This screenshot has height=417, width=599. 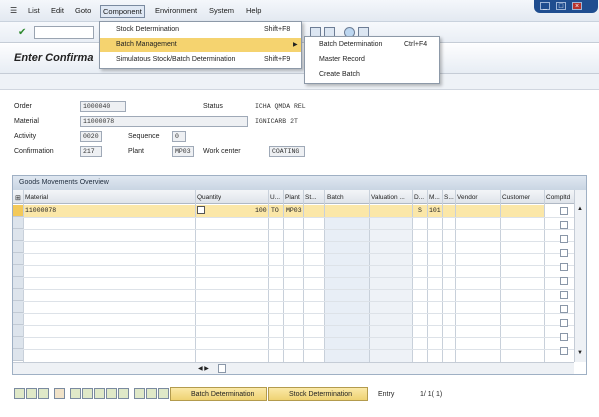 I want to click on menu-edit: Edit, so click(x=57, y=10).